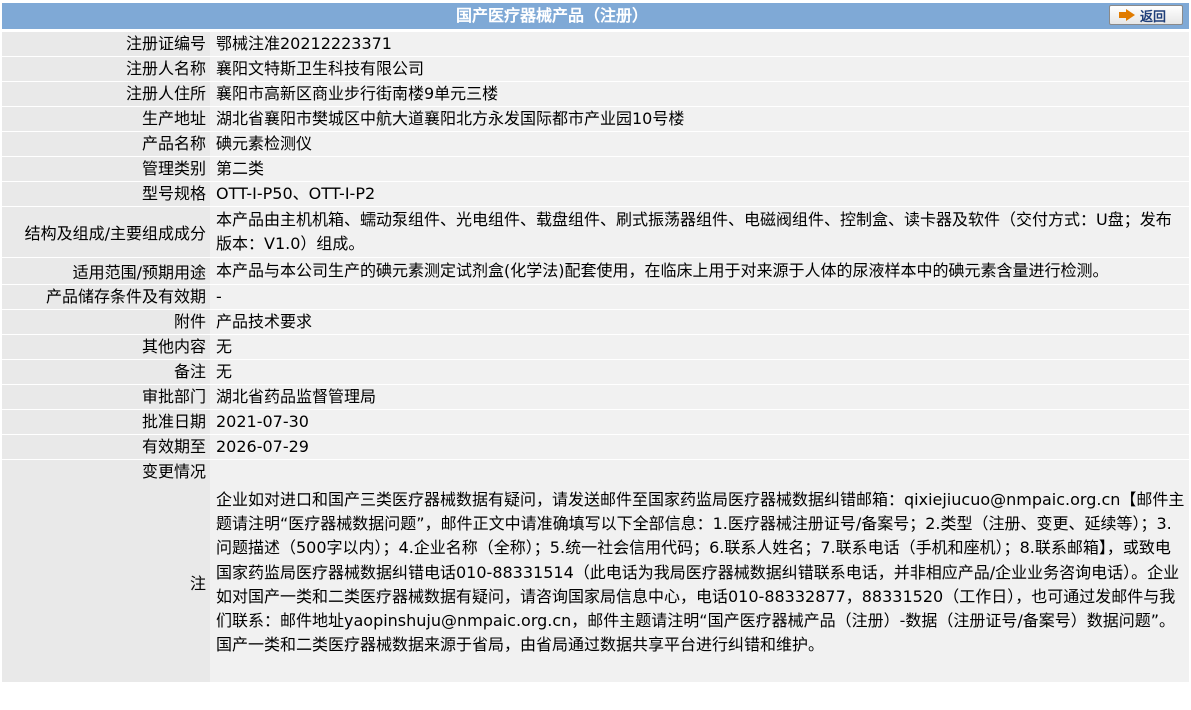 The image size is (1191, 710). What do you see at coordinates (106, 119) in the screenshot?
I see `row-label: 生产地址` at bounding box center [106, 119].